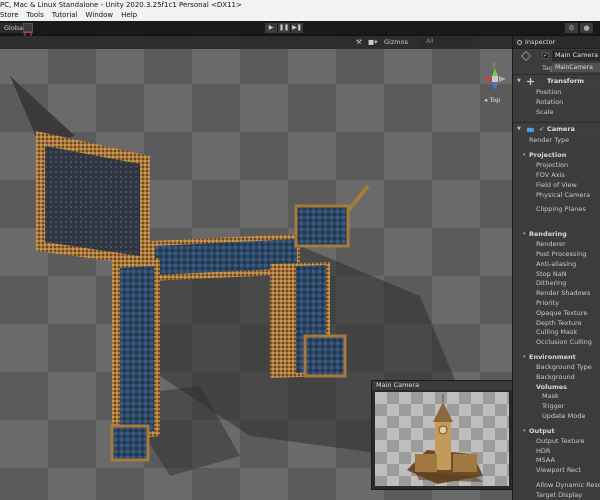 The image size is (600, 500). Describe the element at coordinates (556, 184) in the screenshot. I see `field-of-view-label: Field of View` at that location.